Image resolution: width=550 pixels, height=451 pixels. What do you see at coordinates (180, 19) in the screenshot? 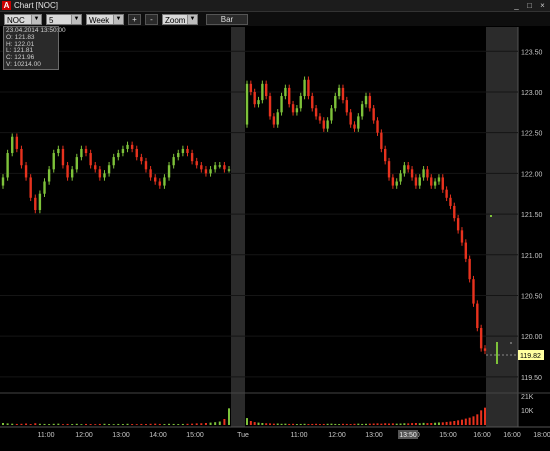
I see `zoom-select: Zoom ▼` at bounding box center [180, 19].